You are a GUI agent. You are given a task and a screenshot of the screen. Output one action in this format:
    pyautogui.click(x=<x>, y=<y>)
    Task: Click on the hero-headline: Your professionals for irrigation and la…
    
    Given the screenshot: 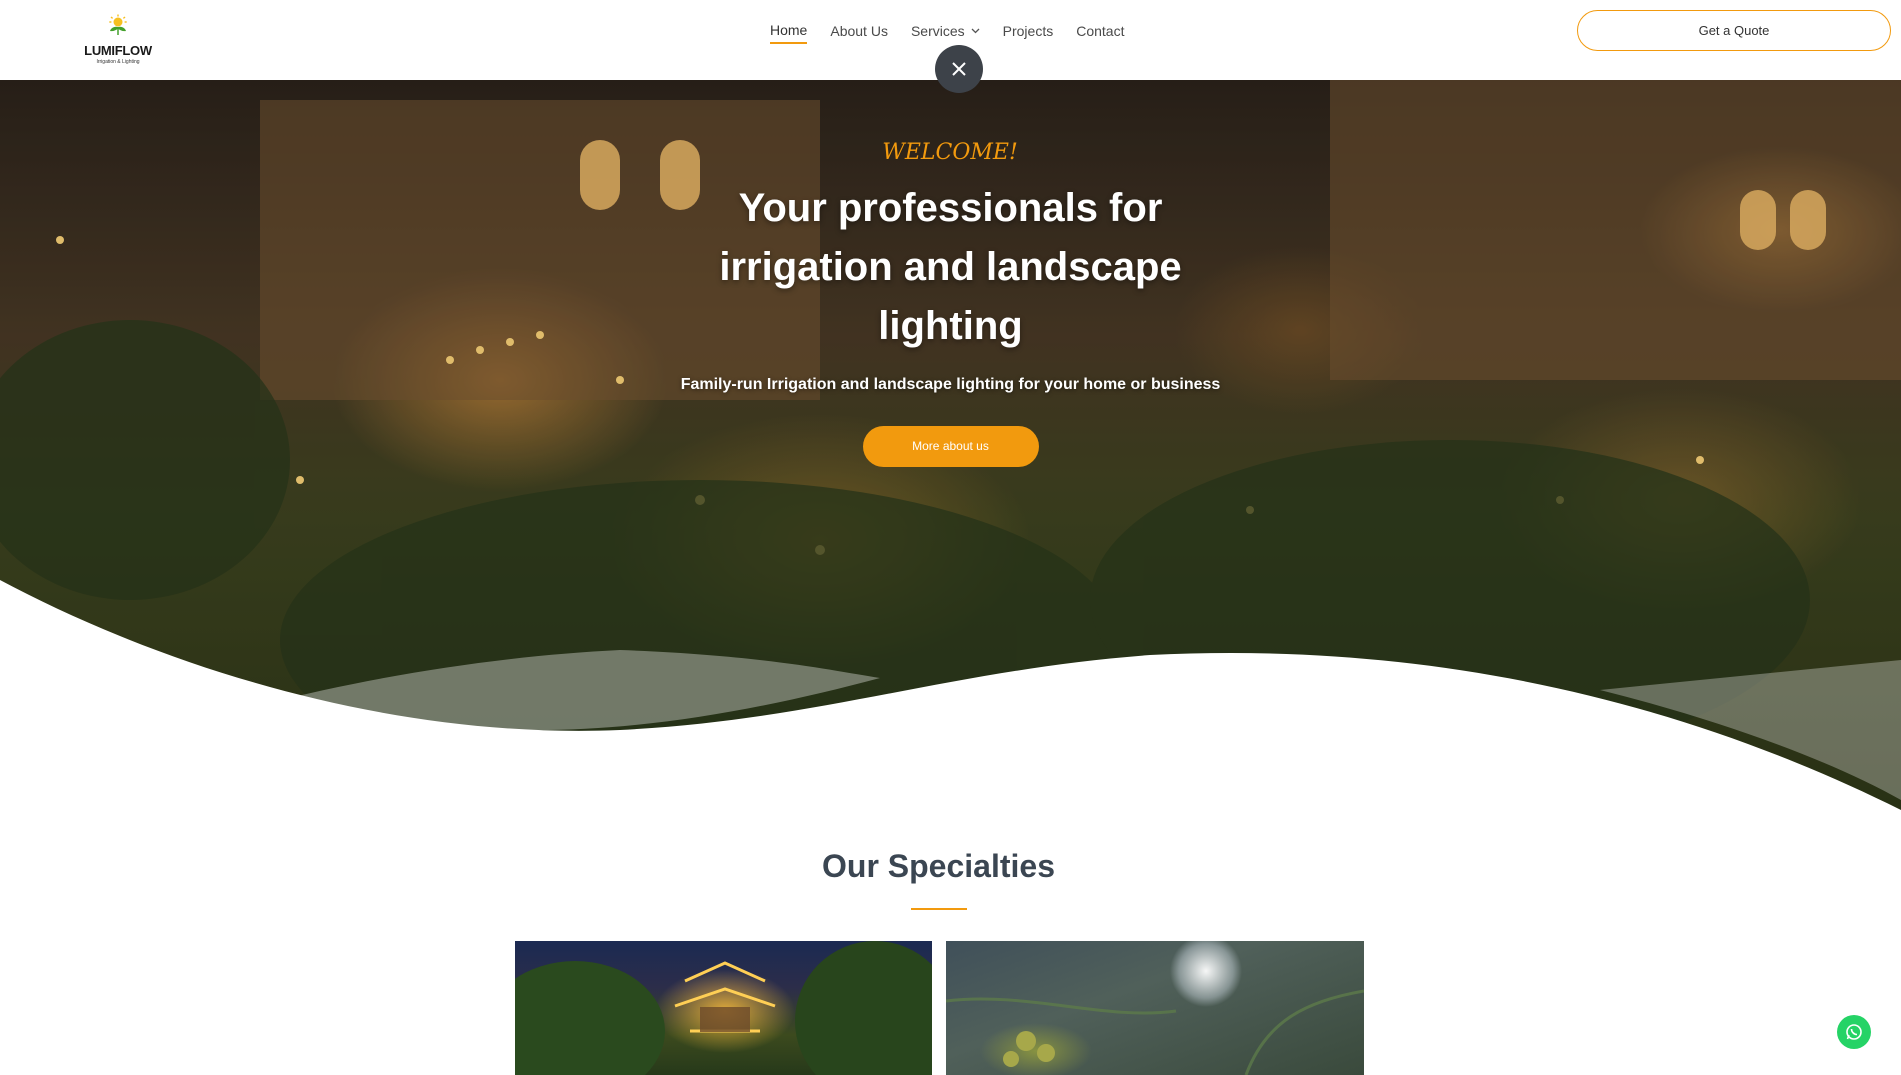 What is the action you would take?
    pyautogui.click(x=950, y=267)
    